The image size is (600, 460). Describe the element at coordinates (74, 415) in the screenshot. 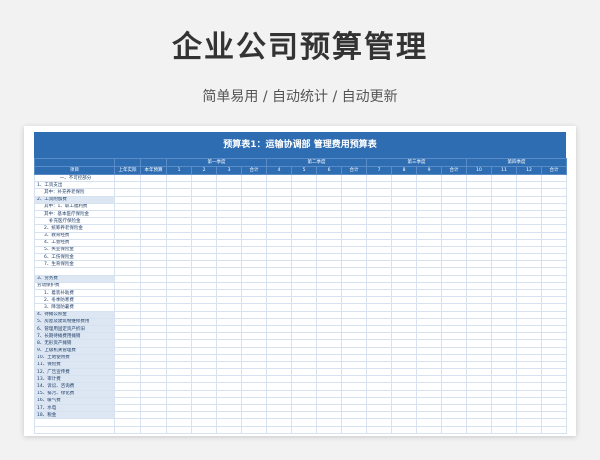

I see `row-label: 18、税金` at that location.